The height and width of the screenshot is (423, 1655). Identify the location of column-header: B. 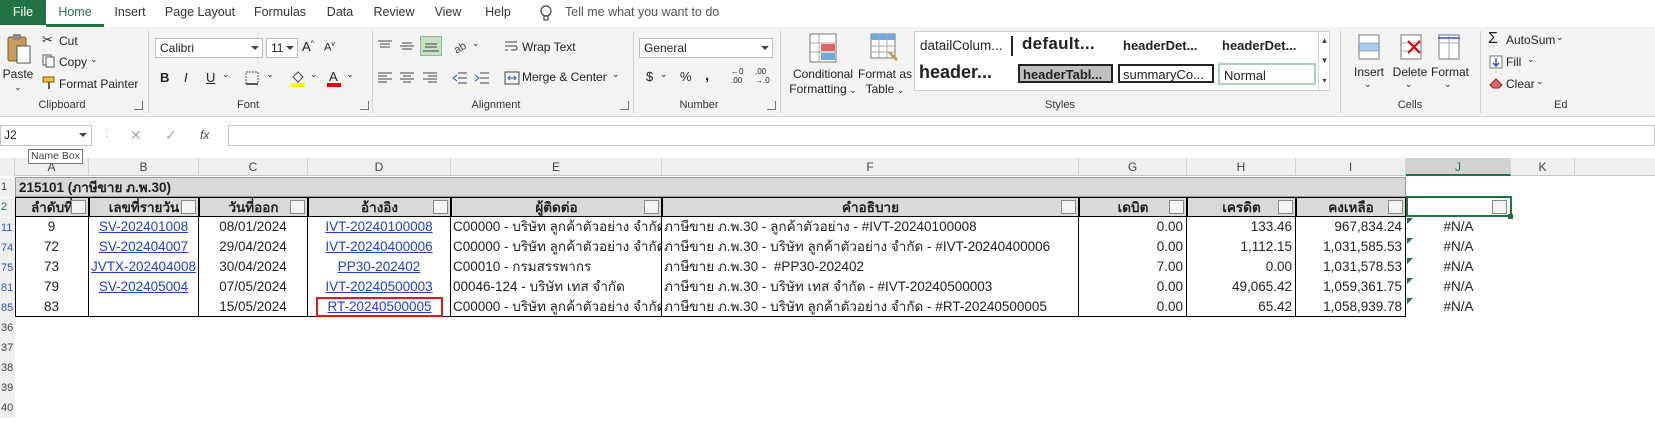
(144, 167).